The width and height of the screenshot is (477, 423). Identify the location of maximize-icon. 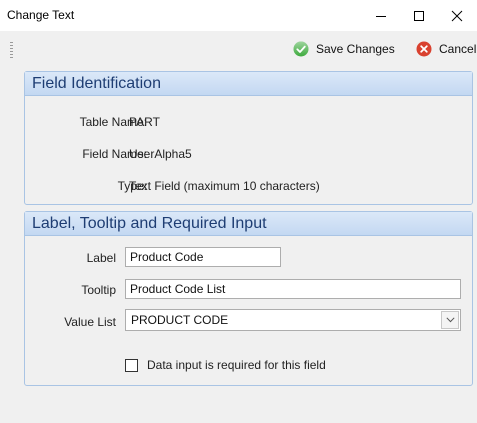
(419, 15).